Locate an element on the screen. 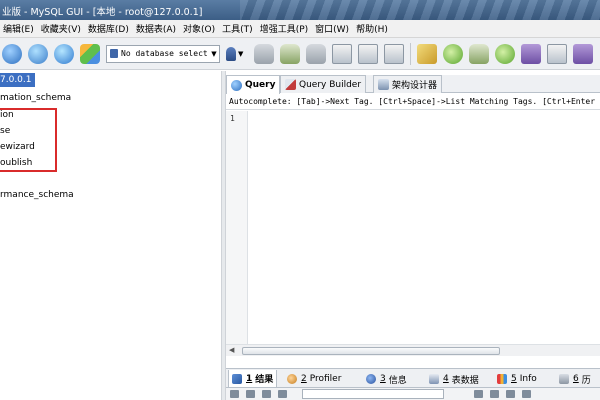 Image resolution: width=600 pixels, height=400 pixels. tab-schema-designer: 架构设计器 is located at coordinates (408, 84).